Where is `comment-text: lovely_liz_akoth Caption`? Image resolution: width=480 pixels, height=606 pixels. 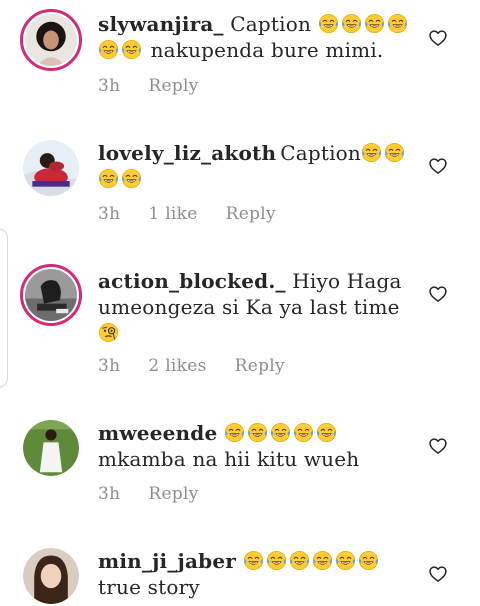
comment-text: lovely_liz_akoth Caption is located at coordinates (258, 166).